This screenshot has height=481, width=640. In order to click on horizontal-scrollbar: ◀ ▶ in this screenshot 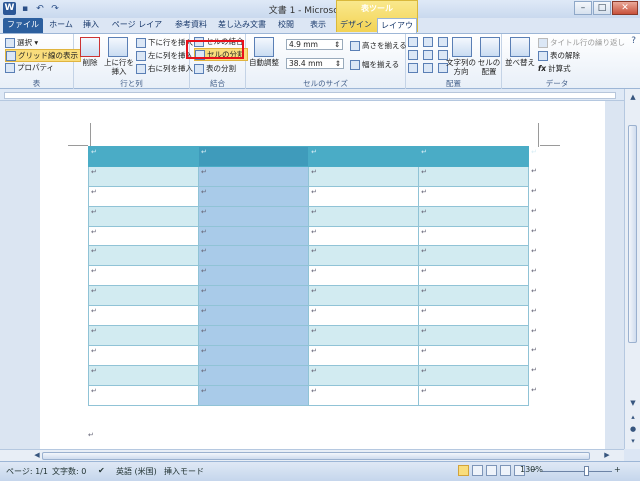, I will do `click(312, 455)`.